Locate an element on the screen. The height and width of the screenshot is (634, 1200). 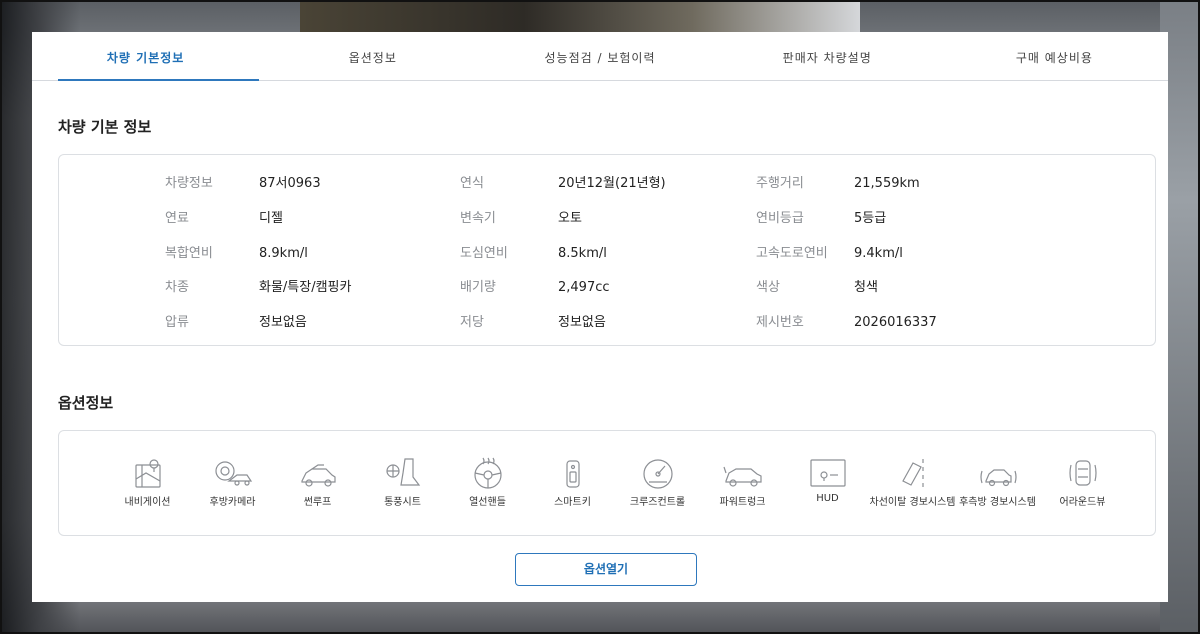
info-value: 2,497cc is located at coordinates (584, 288).